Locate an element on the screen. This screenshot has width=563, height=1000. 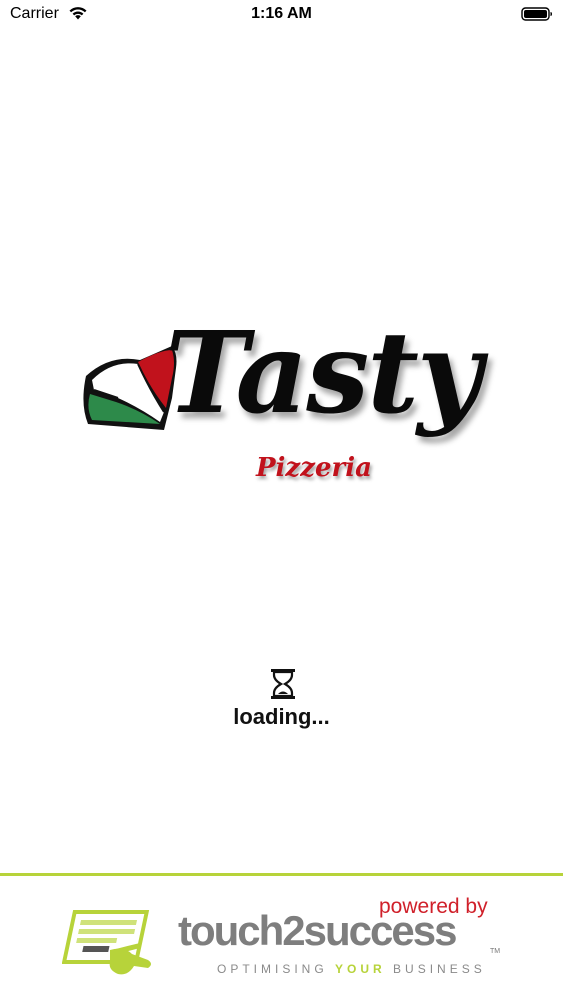
tagline-start: OPTIMISING is located at coordinates (272, 969).